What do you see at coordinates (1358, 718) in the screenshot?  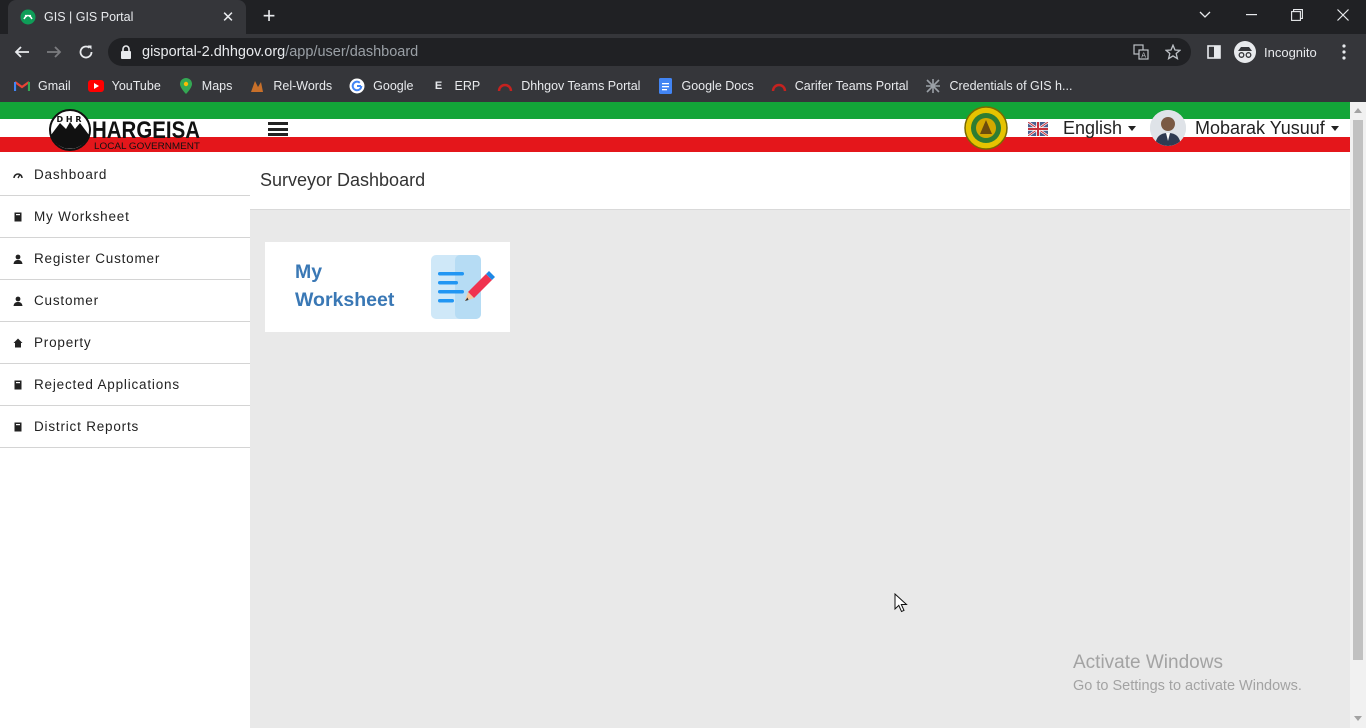 I see `scroll-down-icon` at bounding box center [1358, 718].